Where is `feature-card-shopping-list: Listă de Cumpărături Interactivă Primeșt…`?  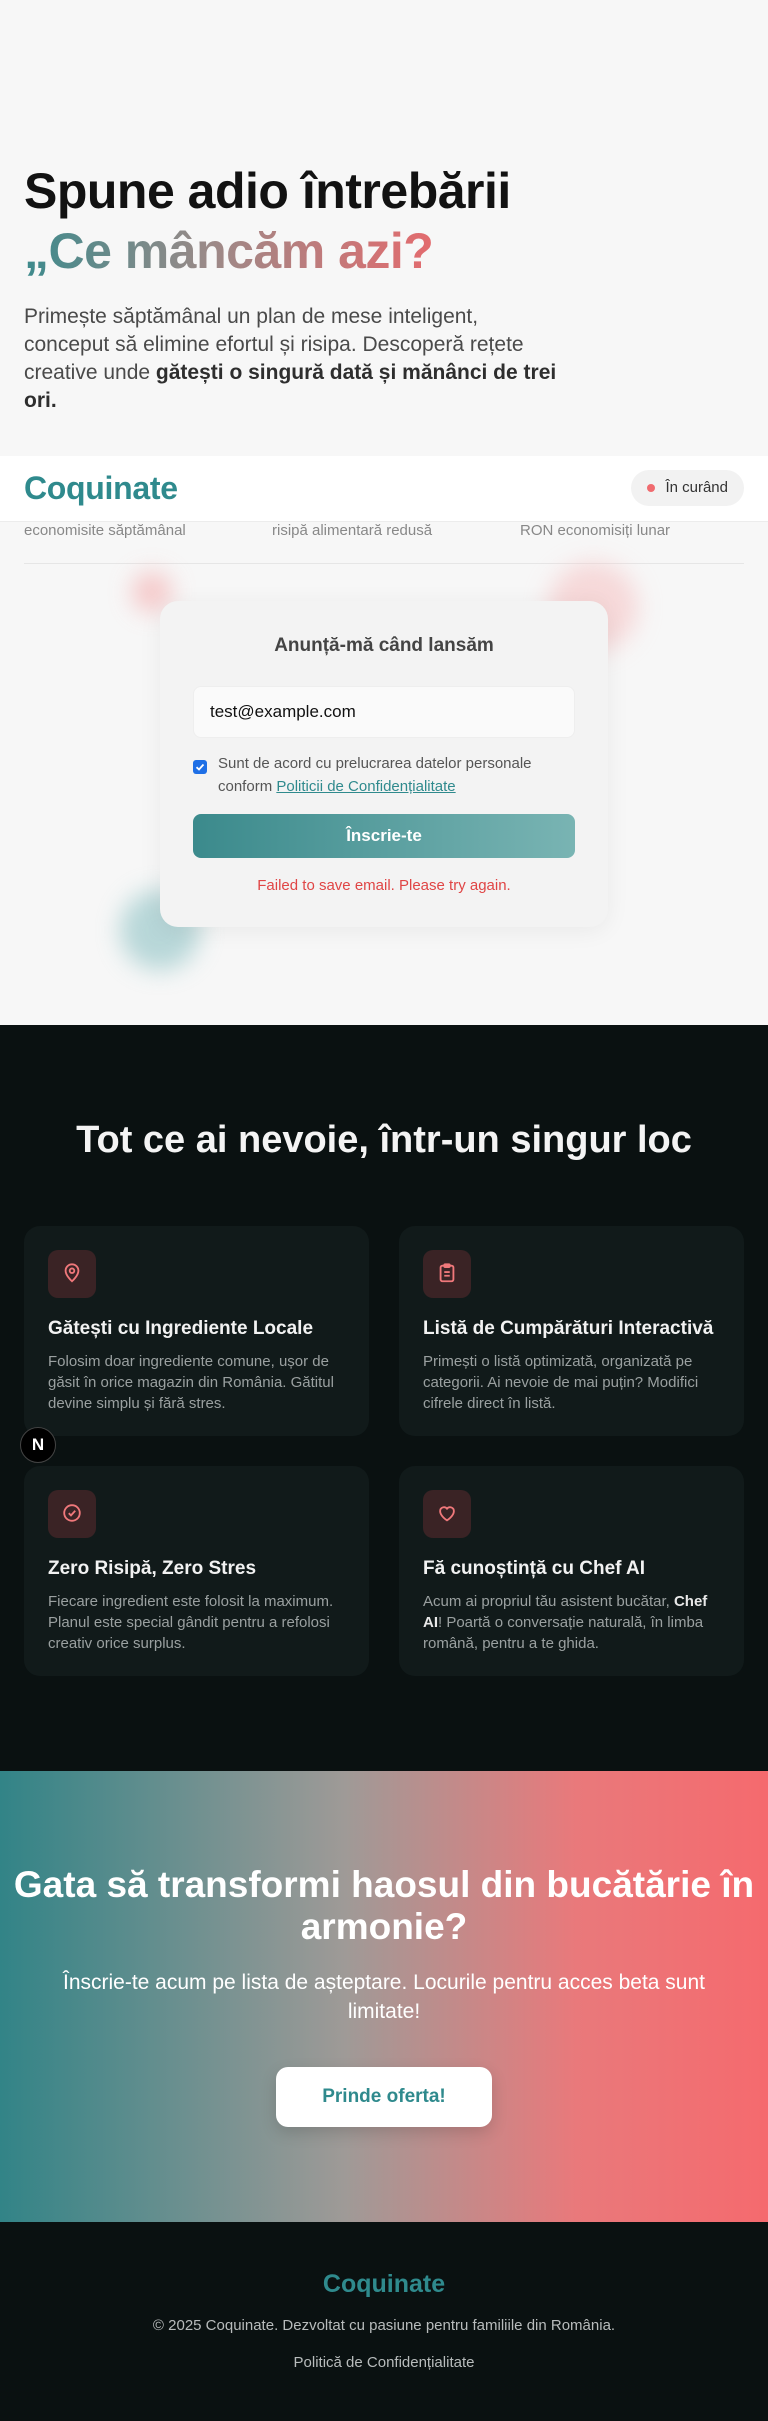
feature-card-shopping-list: Listă de Cumpărături Interactivă Primeșt… is located at coordinates (571, 1331).